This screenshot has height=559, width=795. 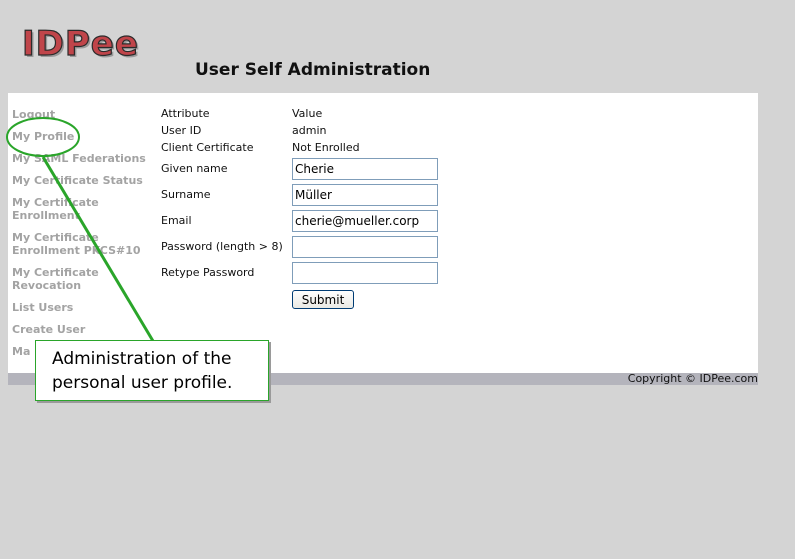 I want to click on nav-item-logout: Logout, so click(x=84, y=114).